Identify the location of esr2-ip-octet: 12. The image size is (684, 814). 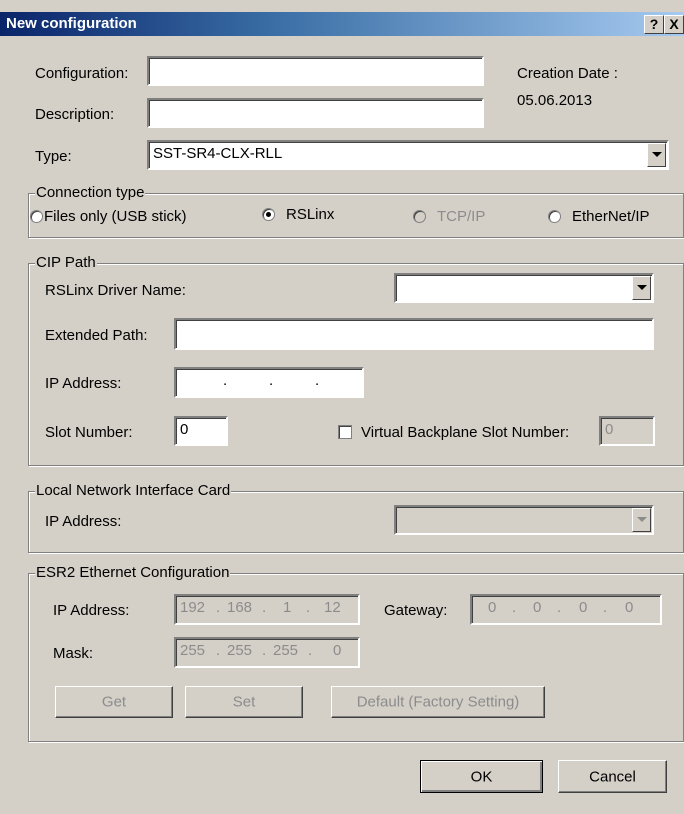
(332, 607).